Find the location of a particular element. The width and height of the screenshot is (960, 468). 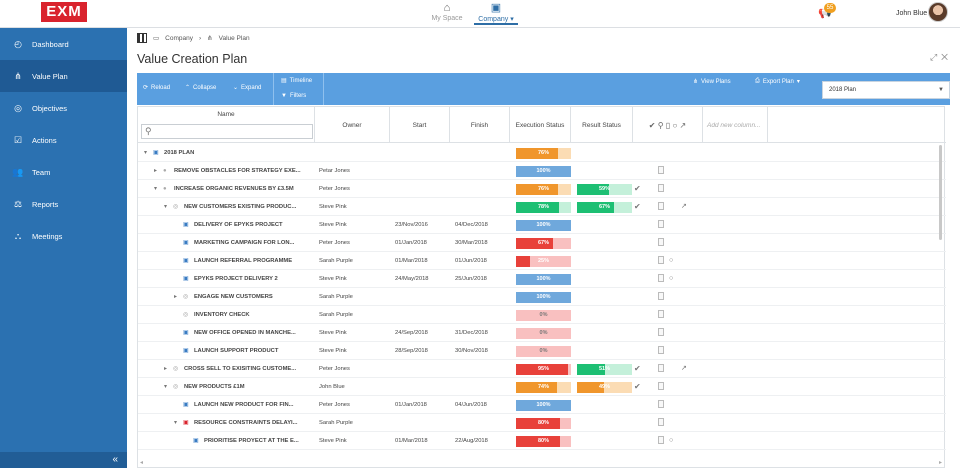

collapse-button: ⌃ Collapse is located at coordinates (200, 88).